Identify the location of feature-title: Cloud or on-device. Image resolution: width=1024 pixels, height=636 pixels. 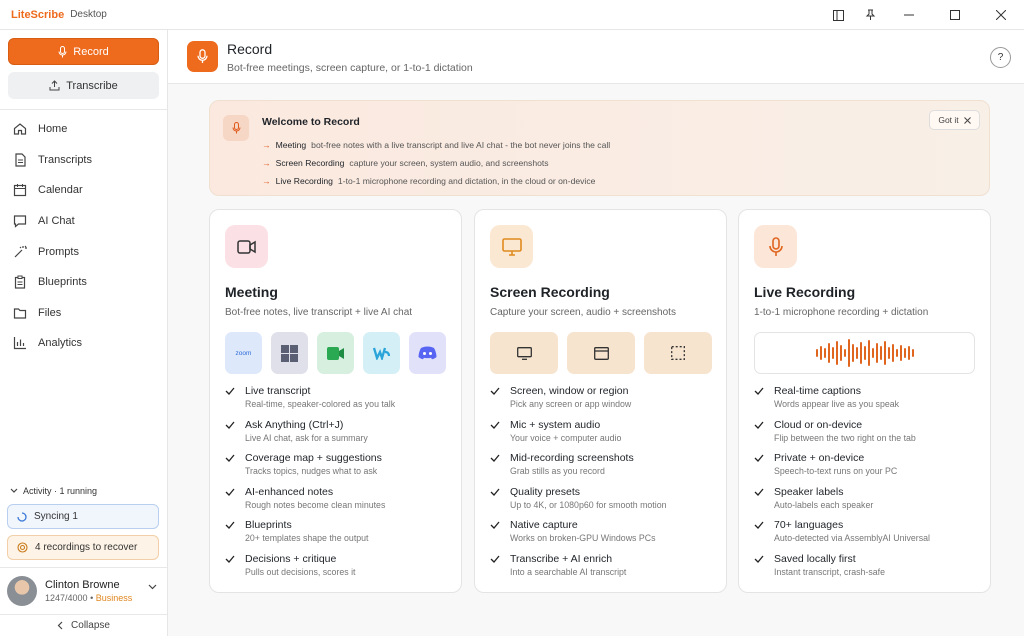
(818, 424).